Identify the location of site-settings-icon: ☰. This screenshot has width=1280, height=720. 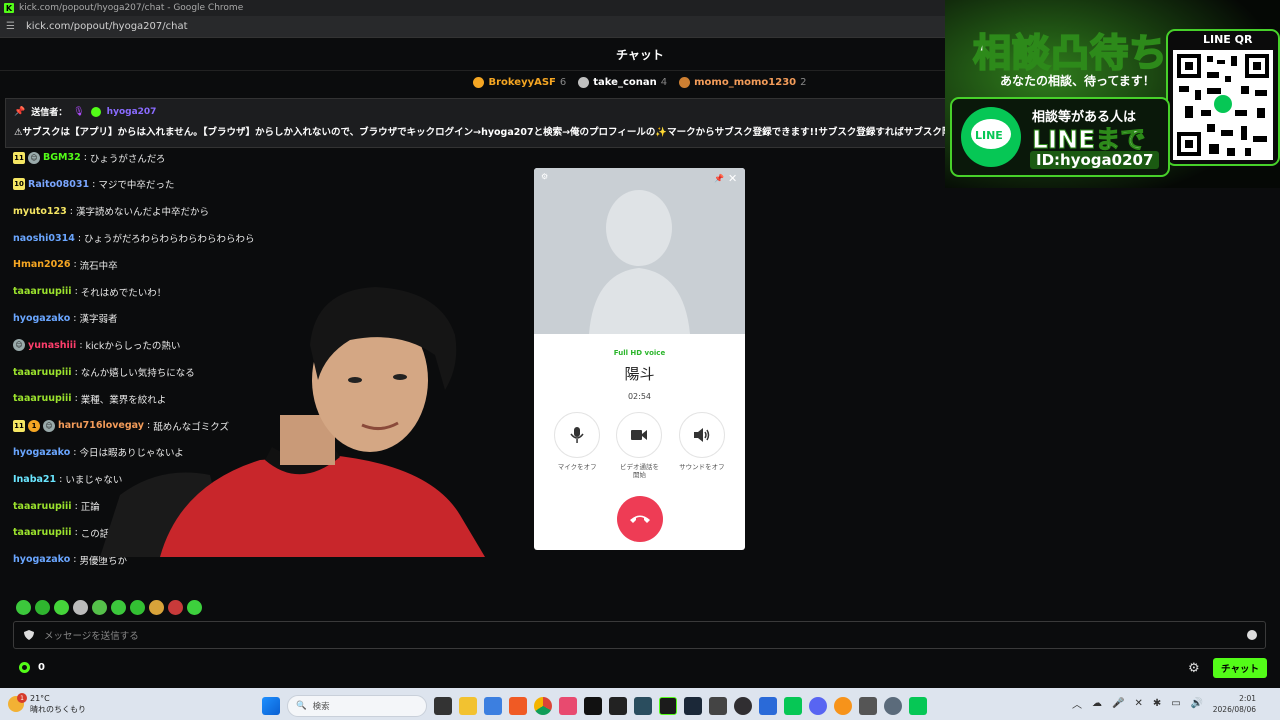
(12, 27).